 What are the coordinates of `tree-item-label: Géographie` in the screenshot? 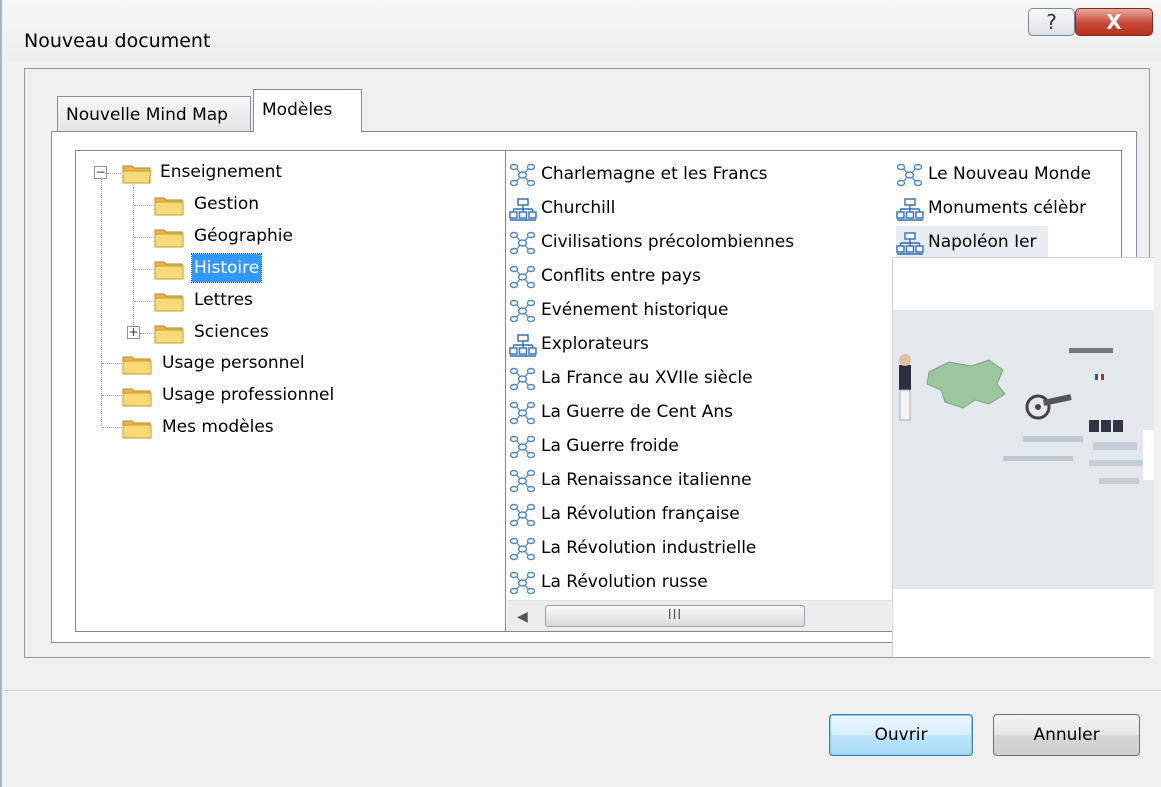 It's located at (243, 236).